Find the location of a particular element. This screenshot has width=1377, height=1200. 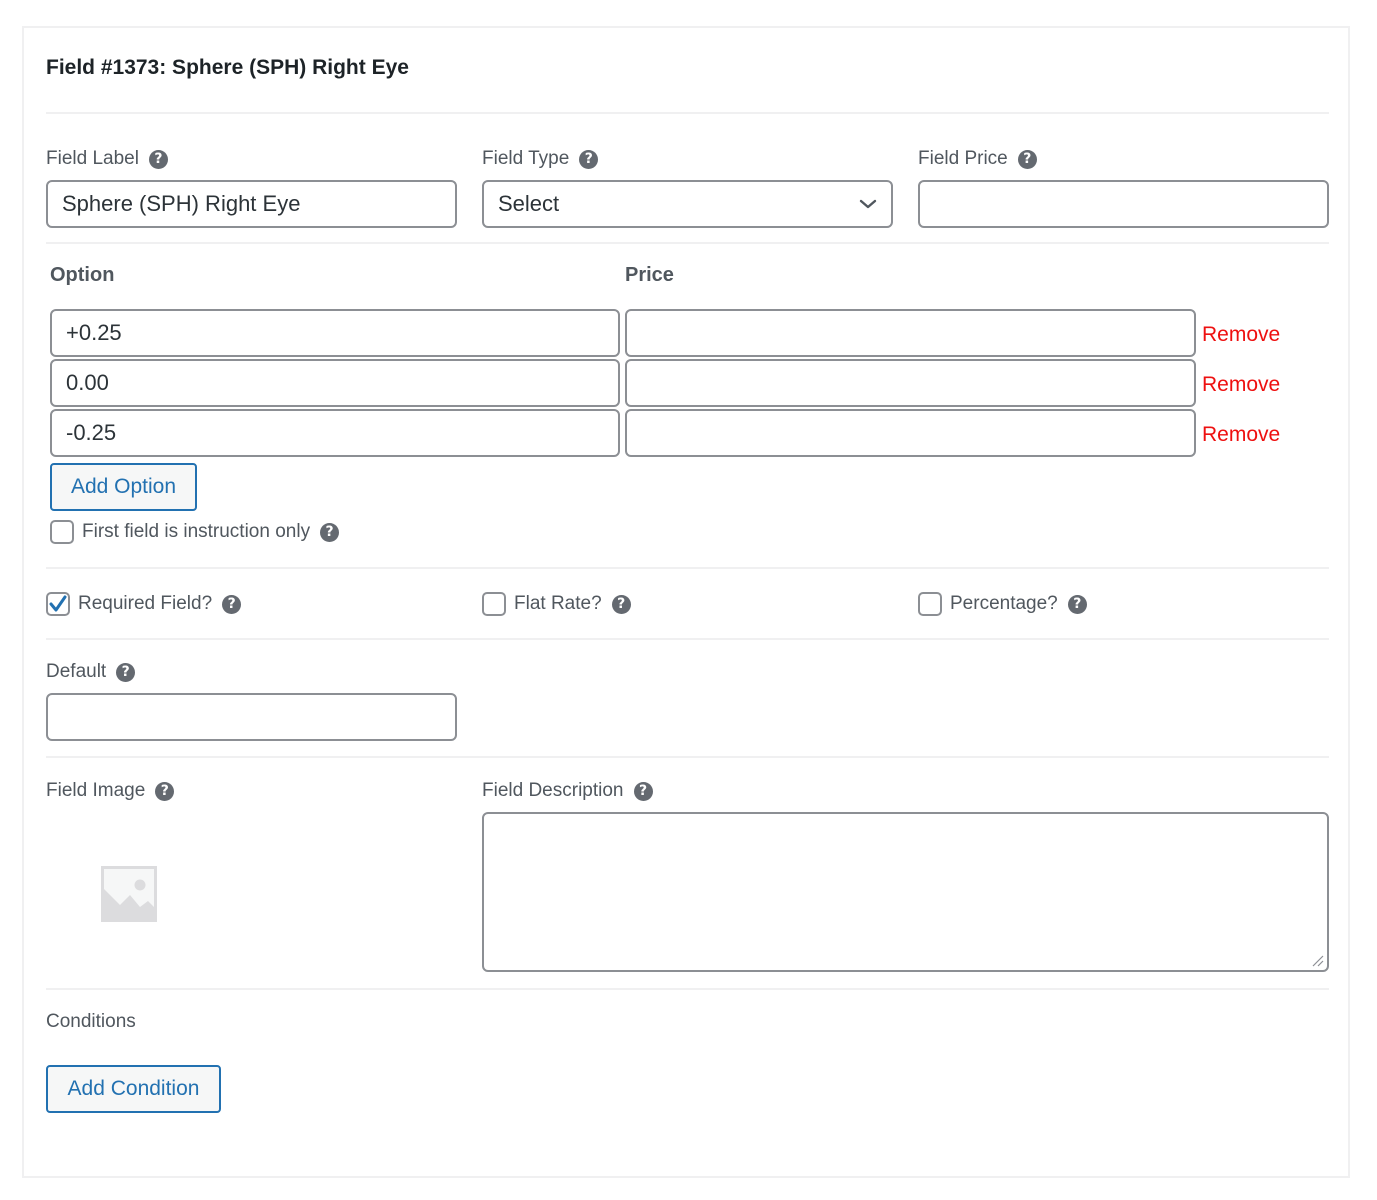

price-column-header: Price is located at coordinates (649, 275).